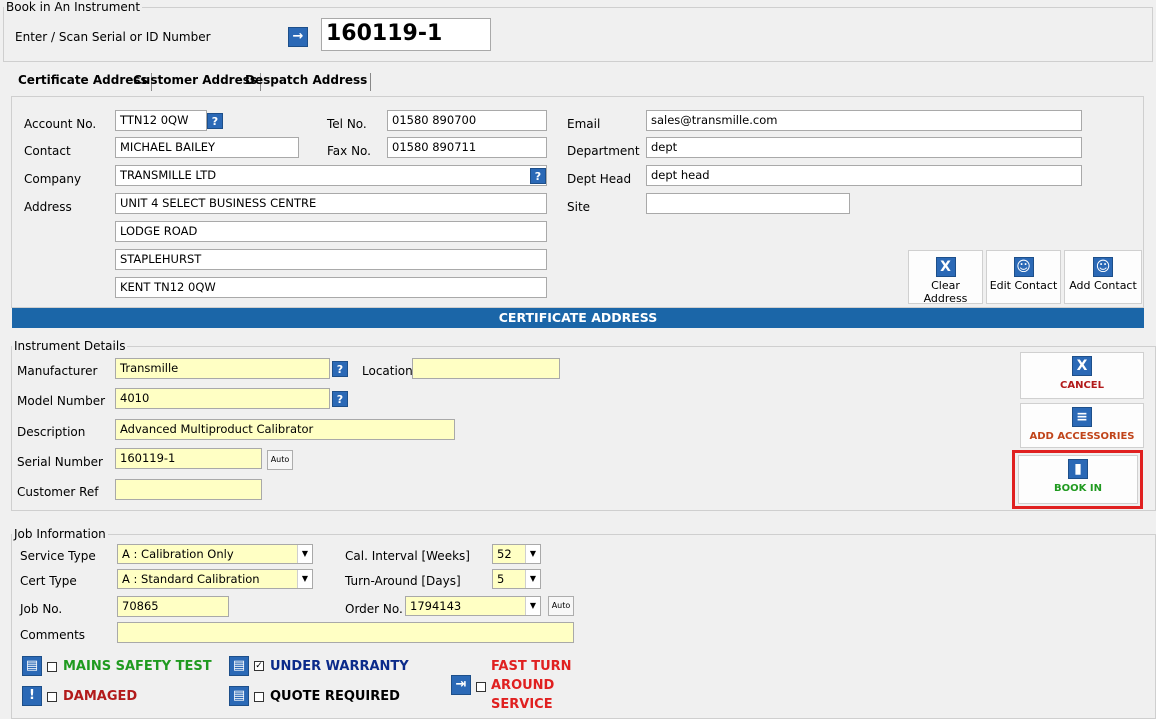  Describe the element at coordinates (222, 398) in the screenshot. I see `model-input: 4010` at that location.